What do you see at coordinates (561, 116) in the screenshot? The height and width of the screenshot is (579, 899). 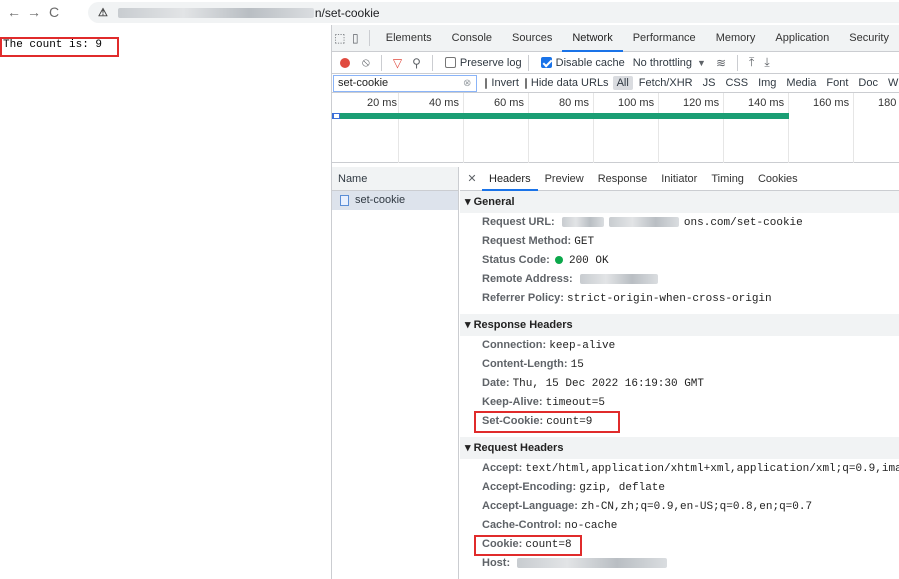 I see `waterfall-bar` at bounding box center [561, 116].